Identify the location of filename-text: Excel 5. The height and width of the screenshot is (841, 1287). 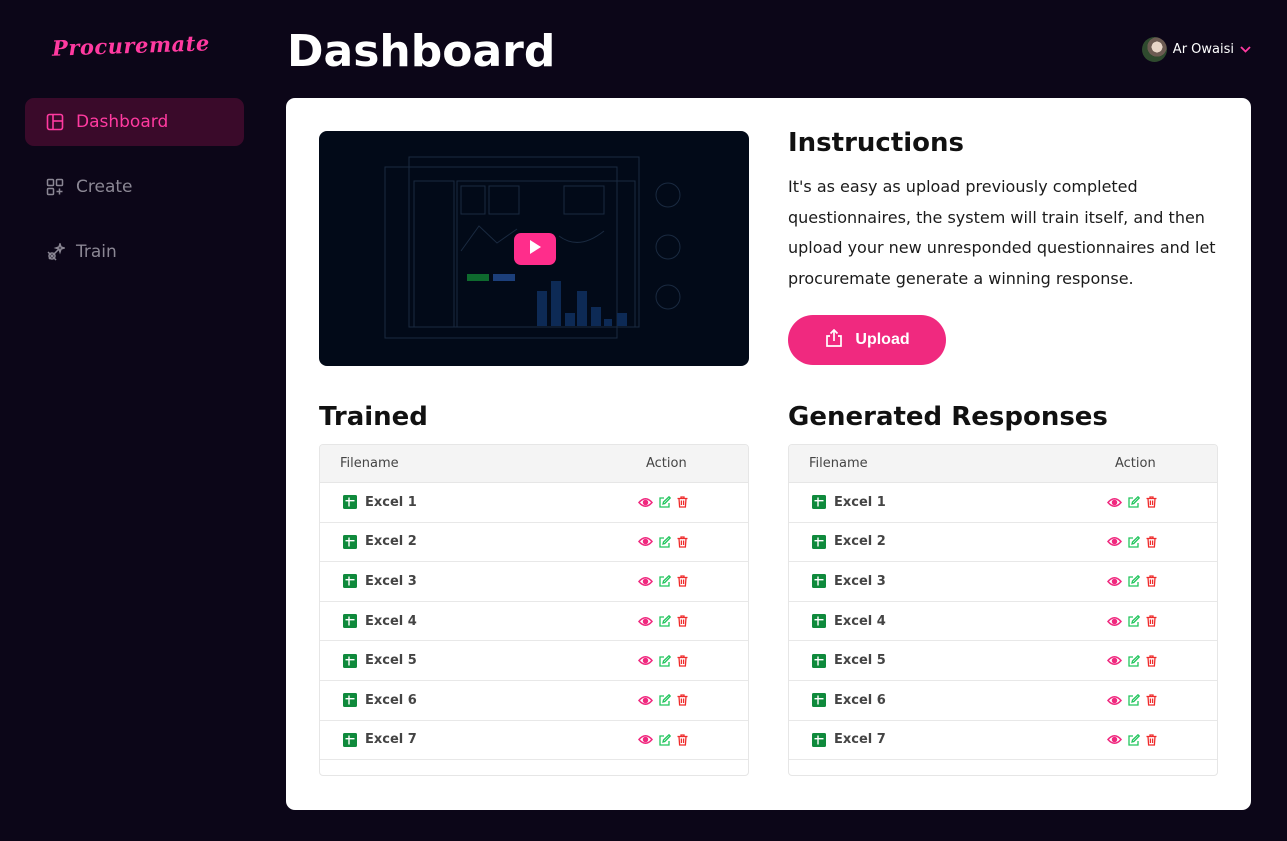
(860, 661).